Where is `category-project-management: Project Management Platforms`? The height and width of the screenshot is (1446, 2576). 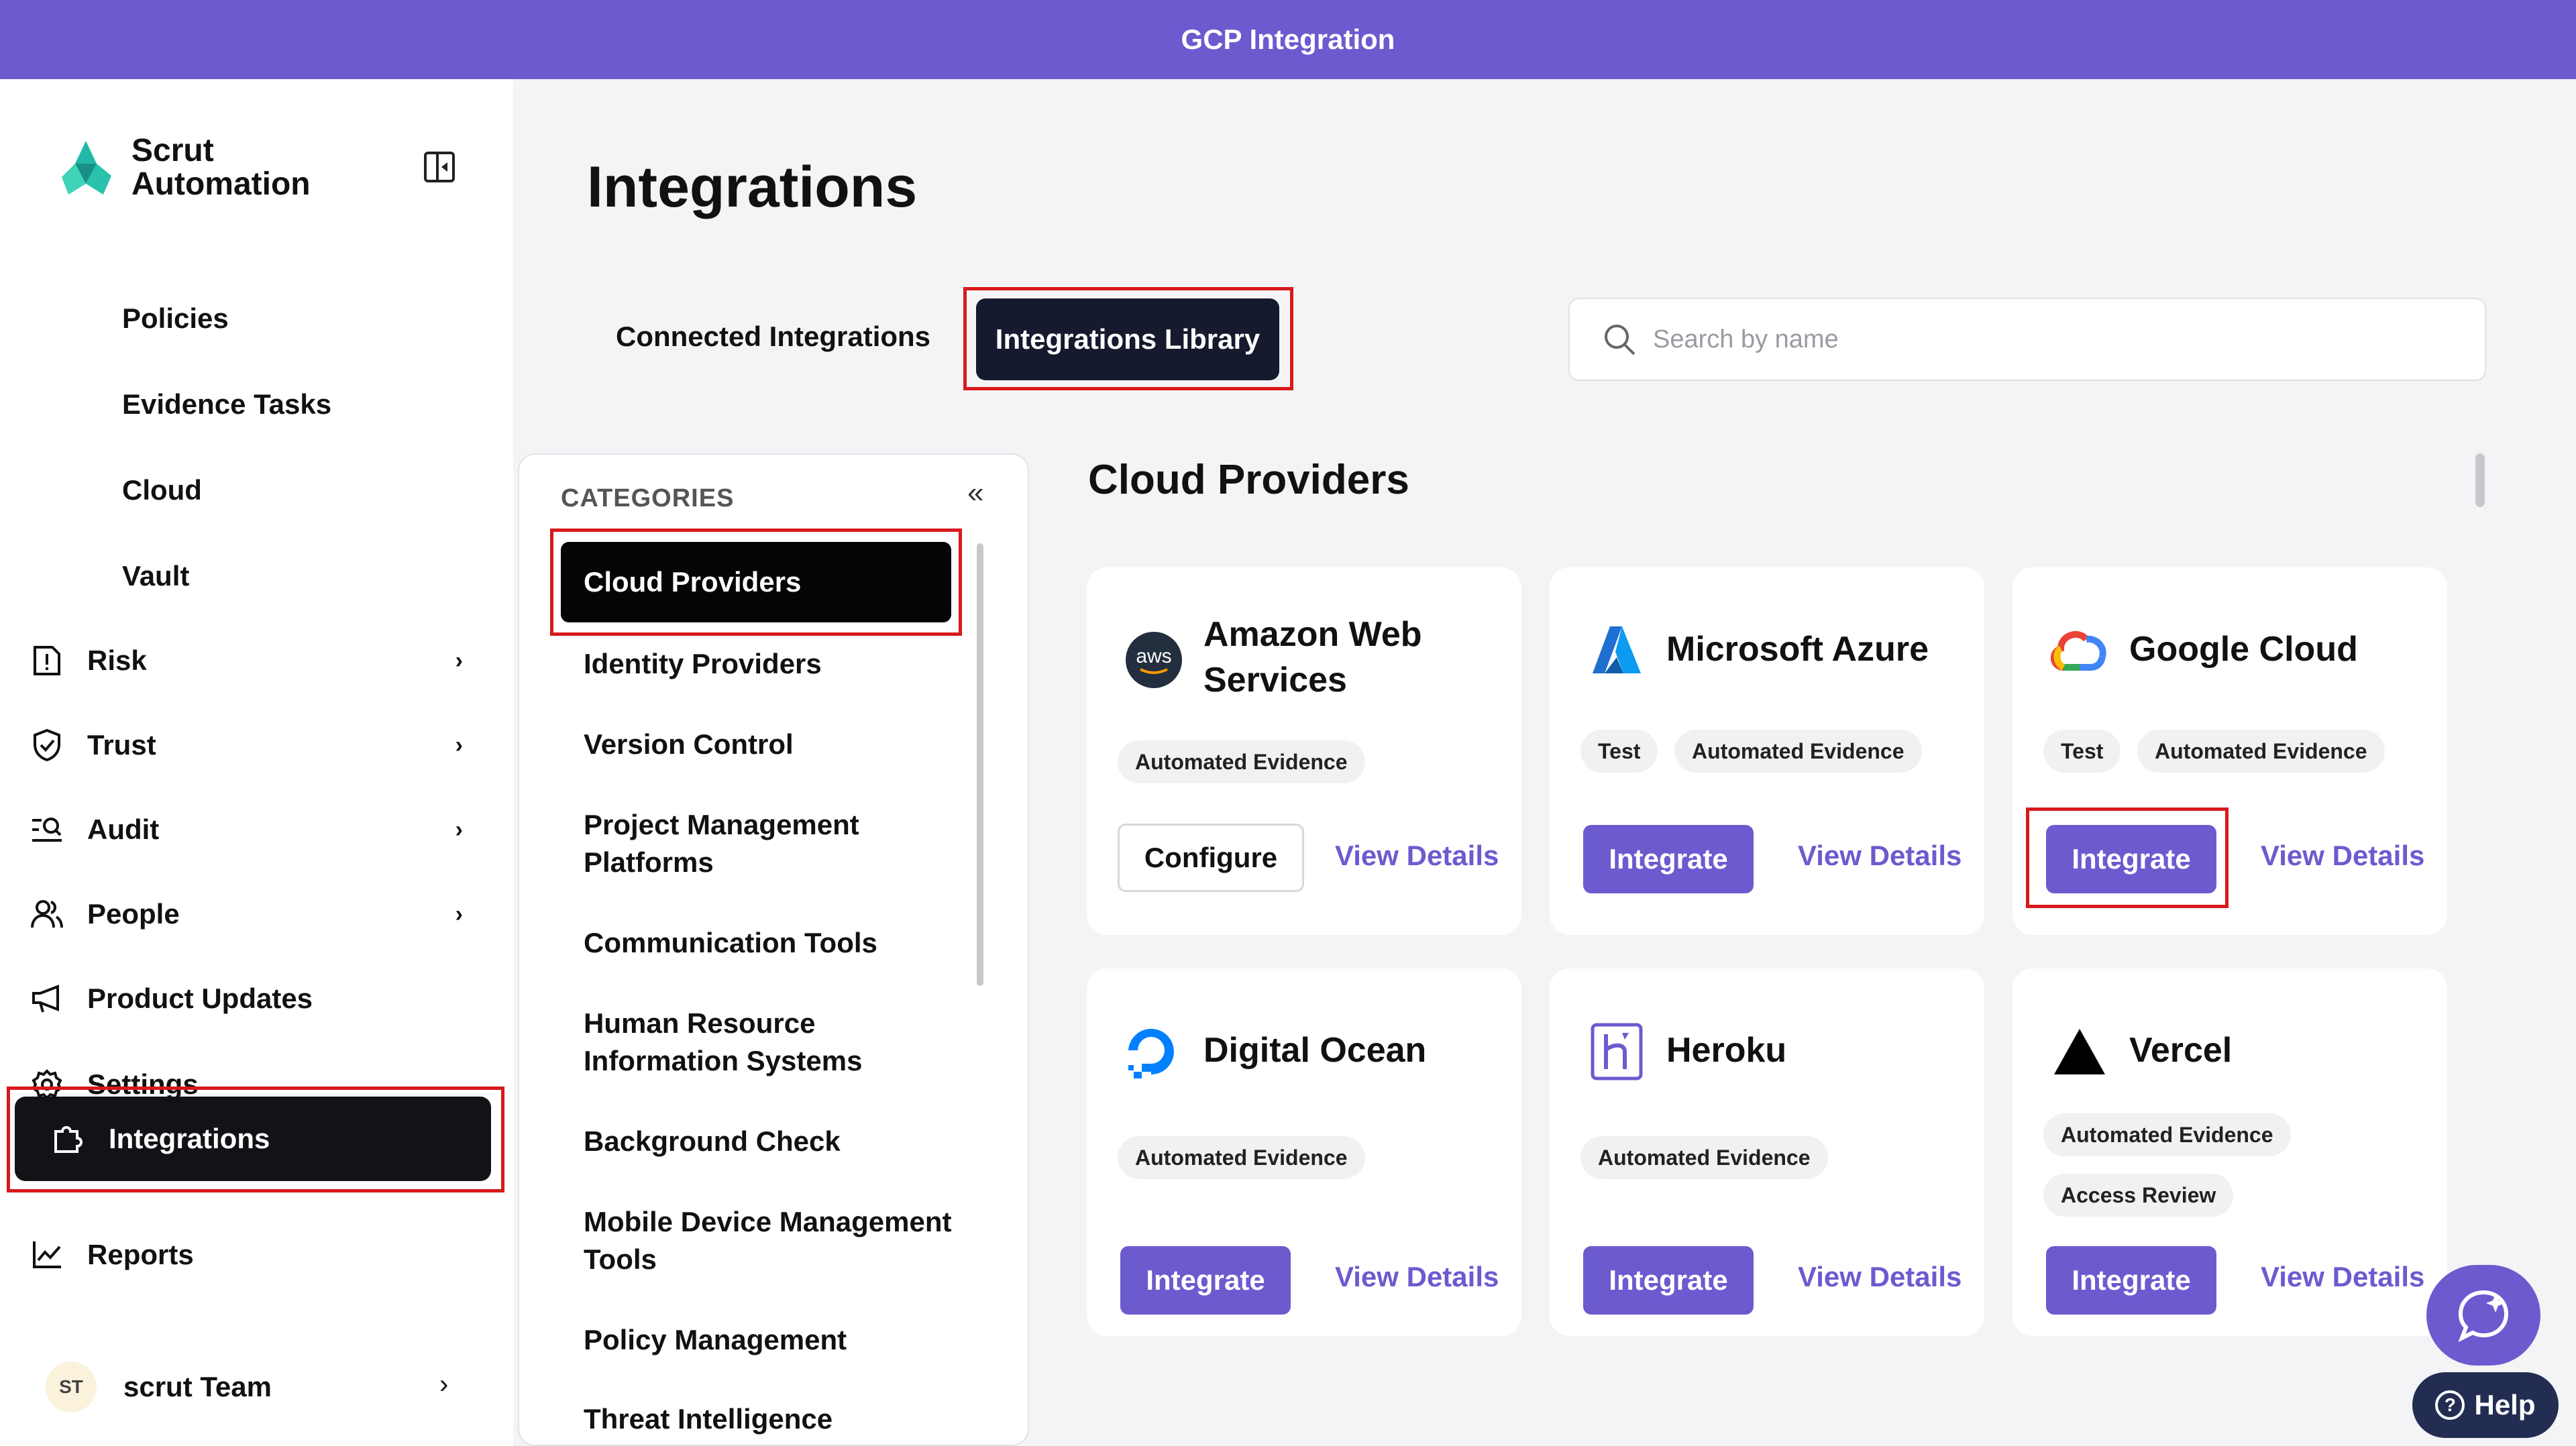
category-project-management: Project Management Platforms is located at coordinates (771, 843).